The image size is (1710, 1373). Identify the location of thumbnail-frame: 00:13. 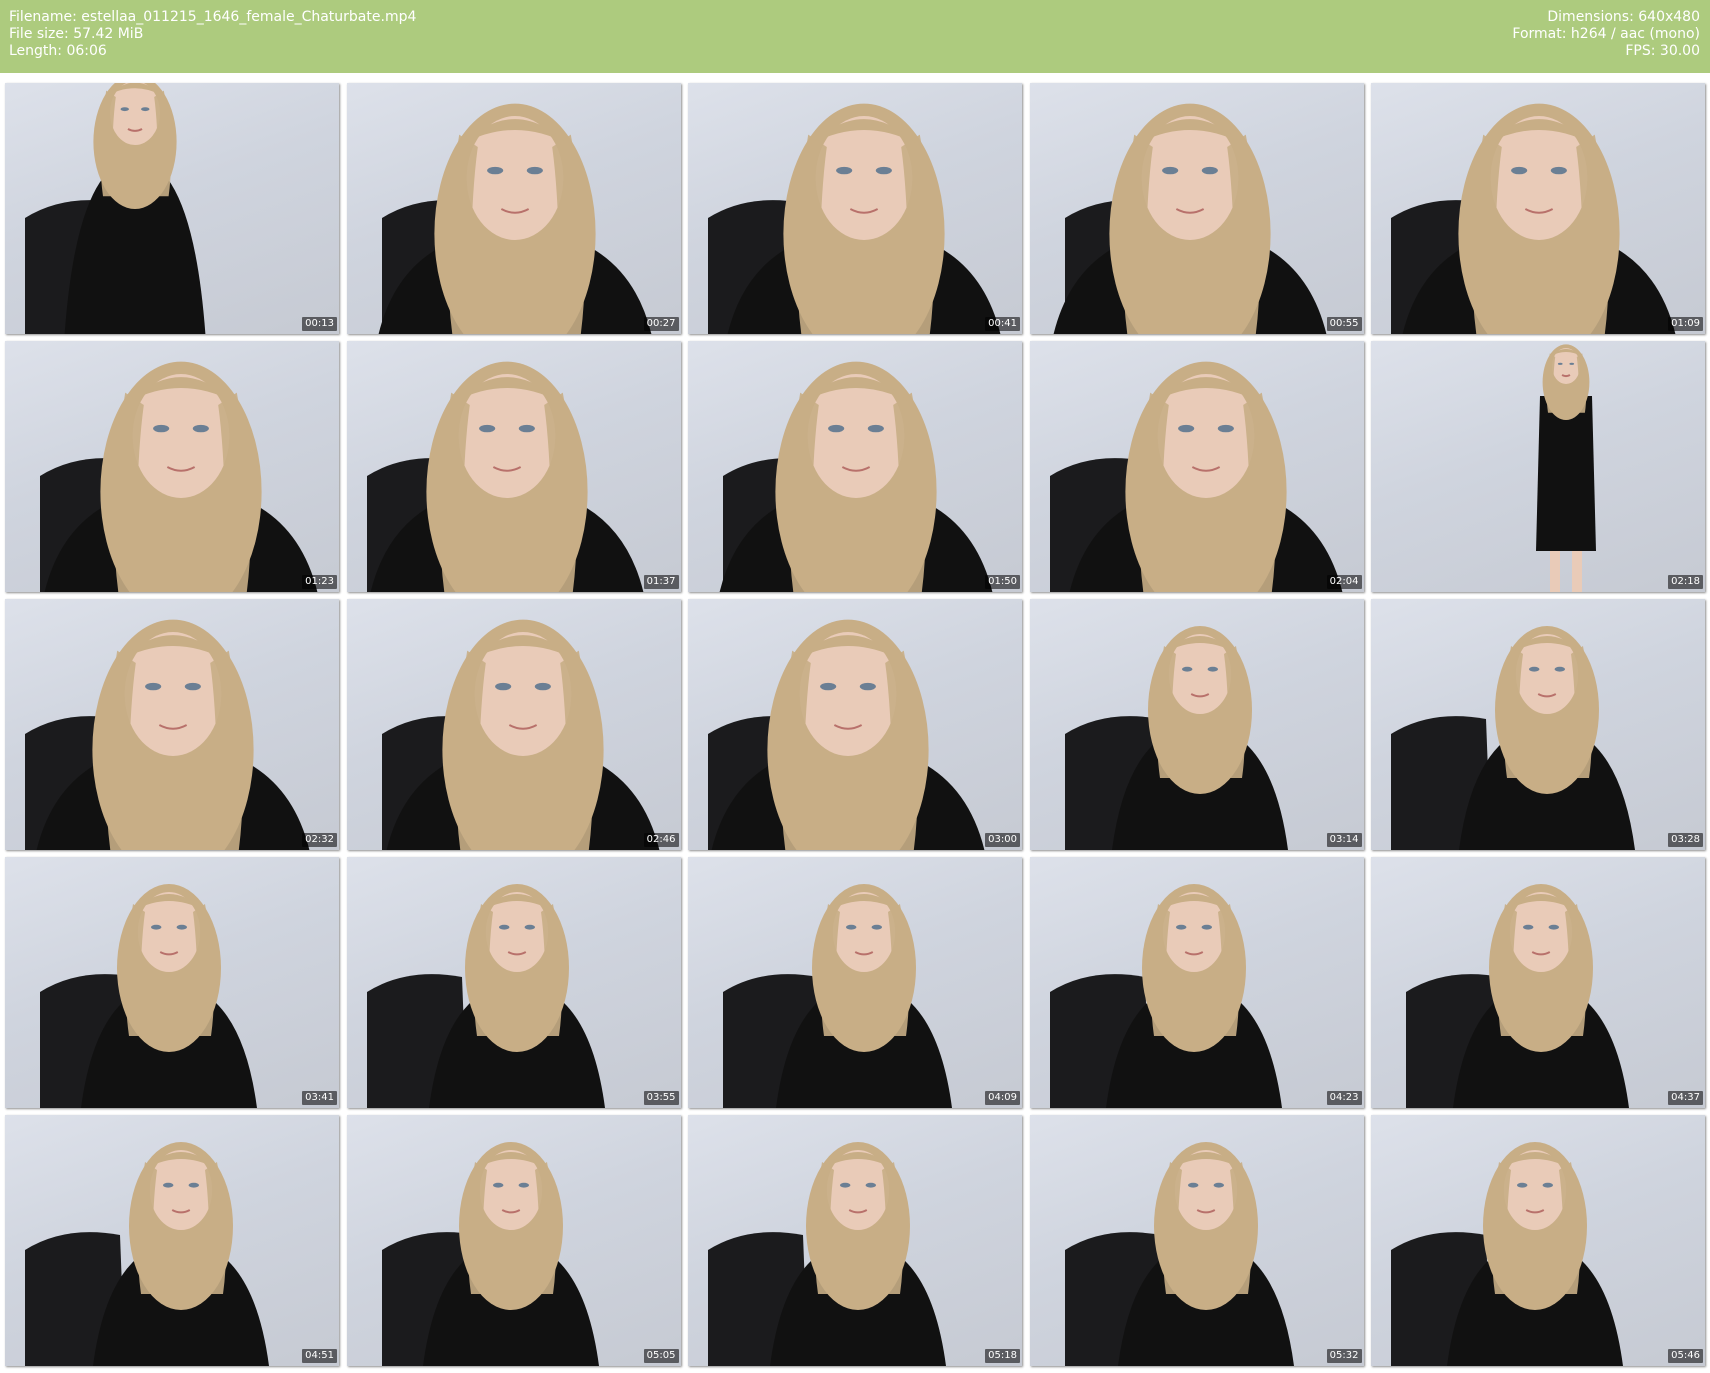
(172, 208).